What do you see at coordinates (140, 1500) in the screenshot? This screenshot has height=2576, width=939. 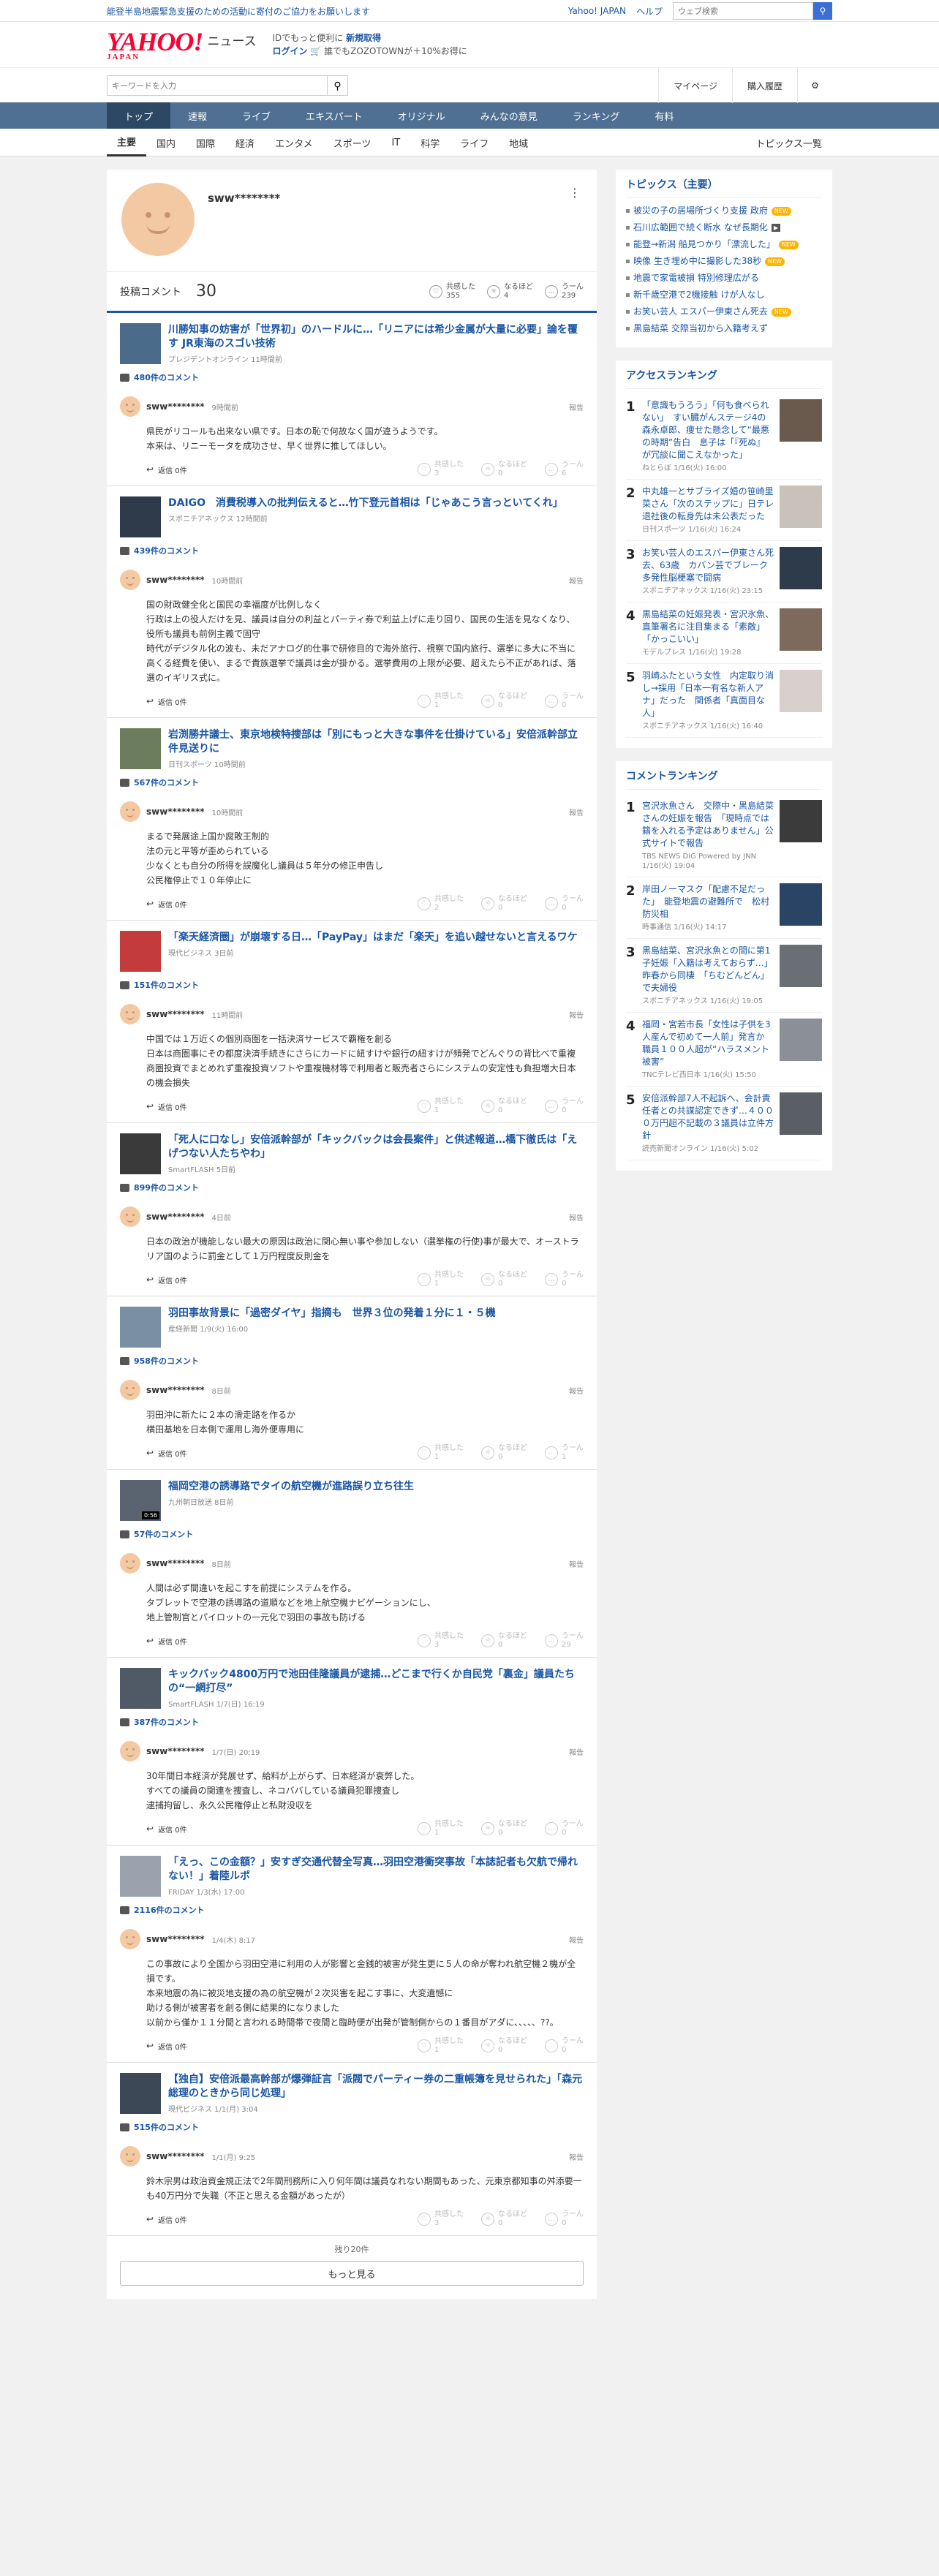 I see `article-thumbnail: 0:56` at bounding box center [140, 1500].